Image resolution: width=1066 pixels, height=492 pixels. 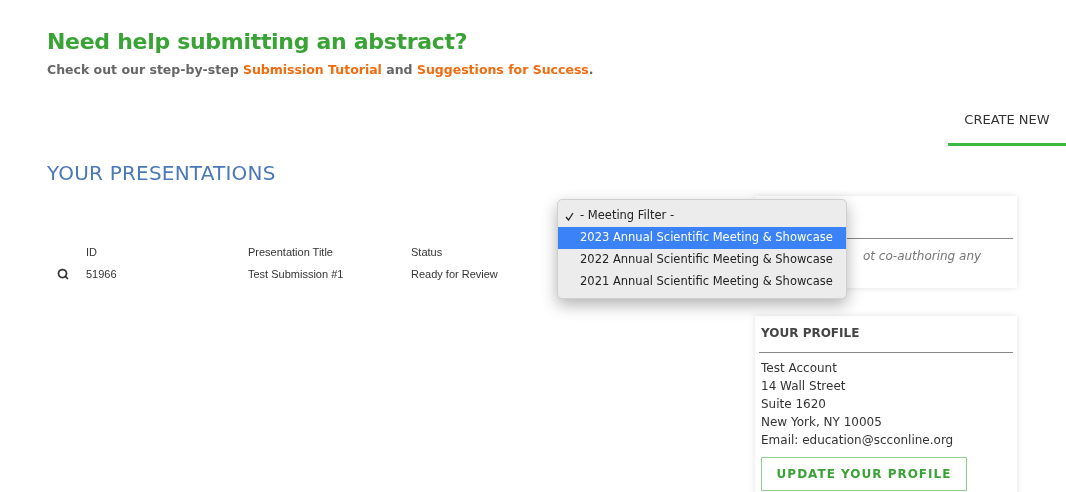 I want to click on menu-item: - Meeting Filter -, so click(x=702, y=216).